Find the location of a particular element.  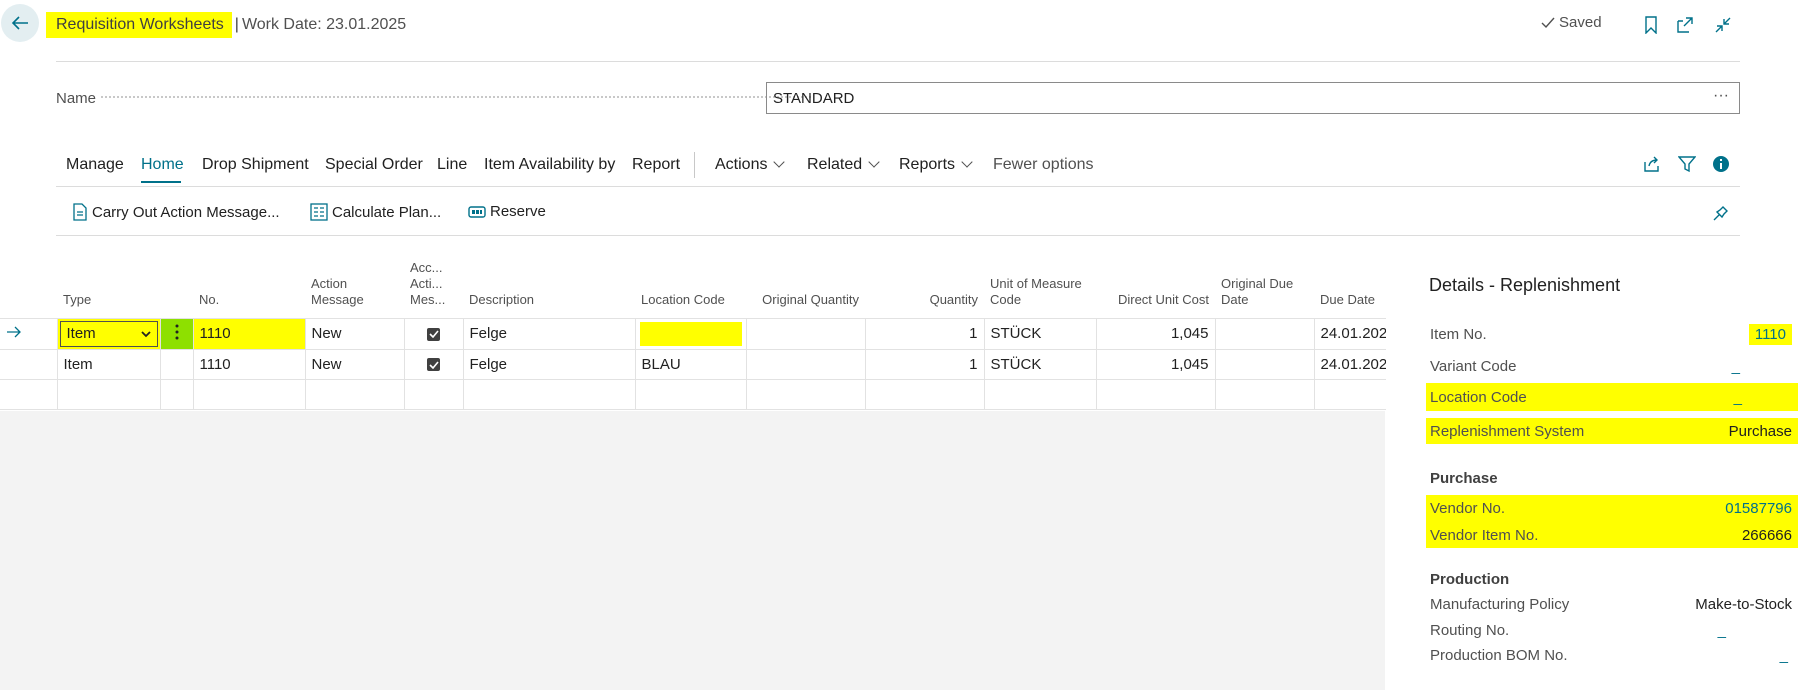

col-location-code: Location Code is located at coordinates (690, 286).